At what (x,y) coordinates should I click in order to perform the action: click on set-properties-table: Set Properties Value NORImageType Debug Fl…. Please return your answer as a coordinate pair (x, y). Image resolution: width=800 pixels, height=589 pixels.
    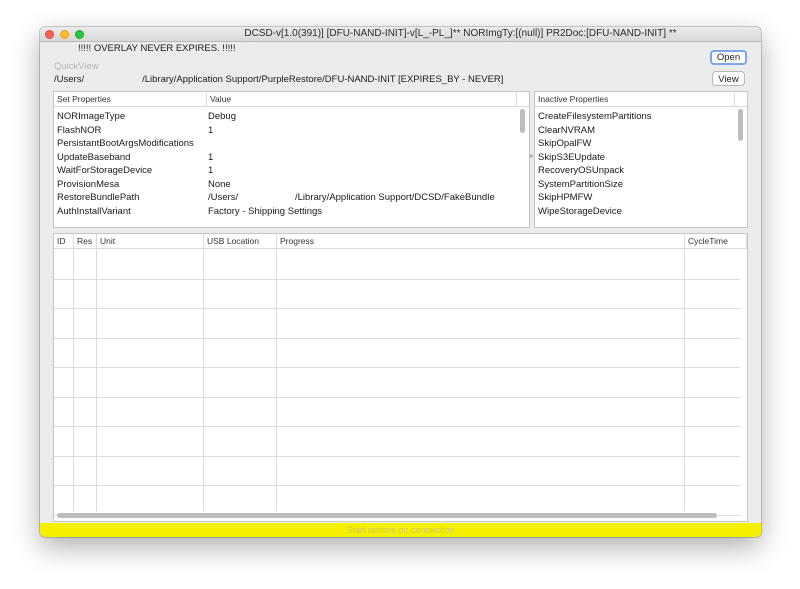
    Looking at the image, I should click on (291, 159).